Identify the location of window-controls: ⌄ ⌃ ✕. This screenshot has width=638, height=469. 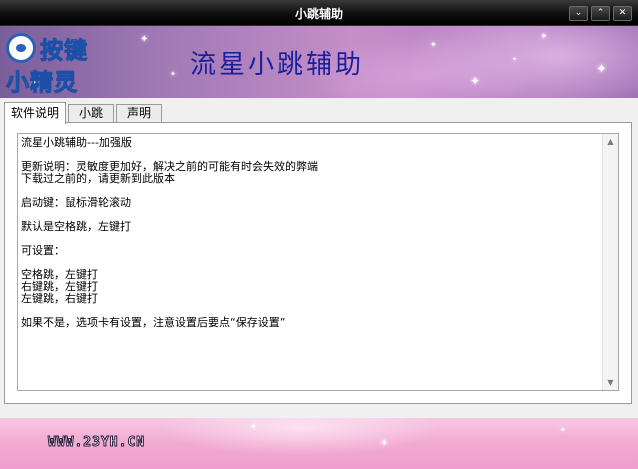
(600, 13).